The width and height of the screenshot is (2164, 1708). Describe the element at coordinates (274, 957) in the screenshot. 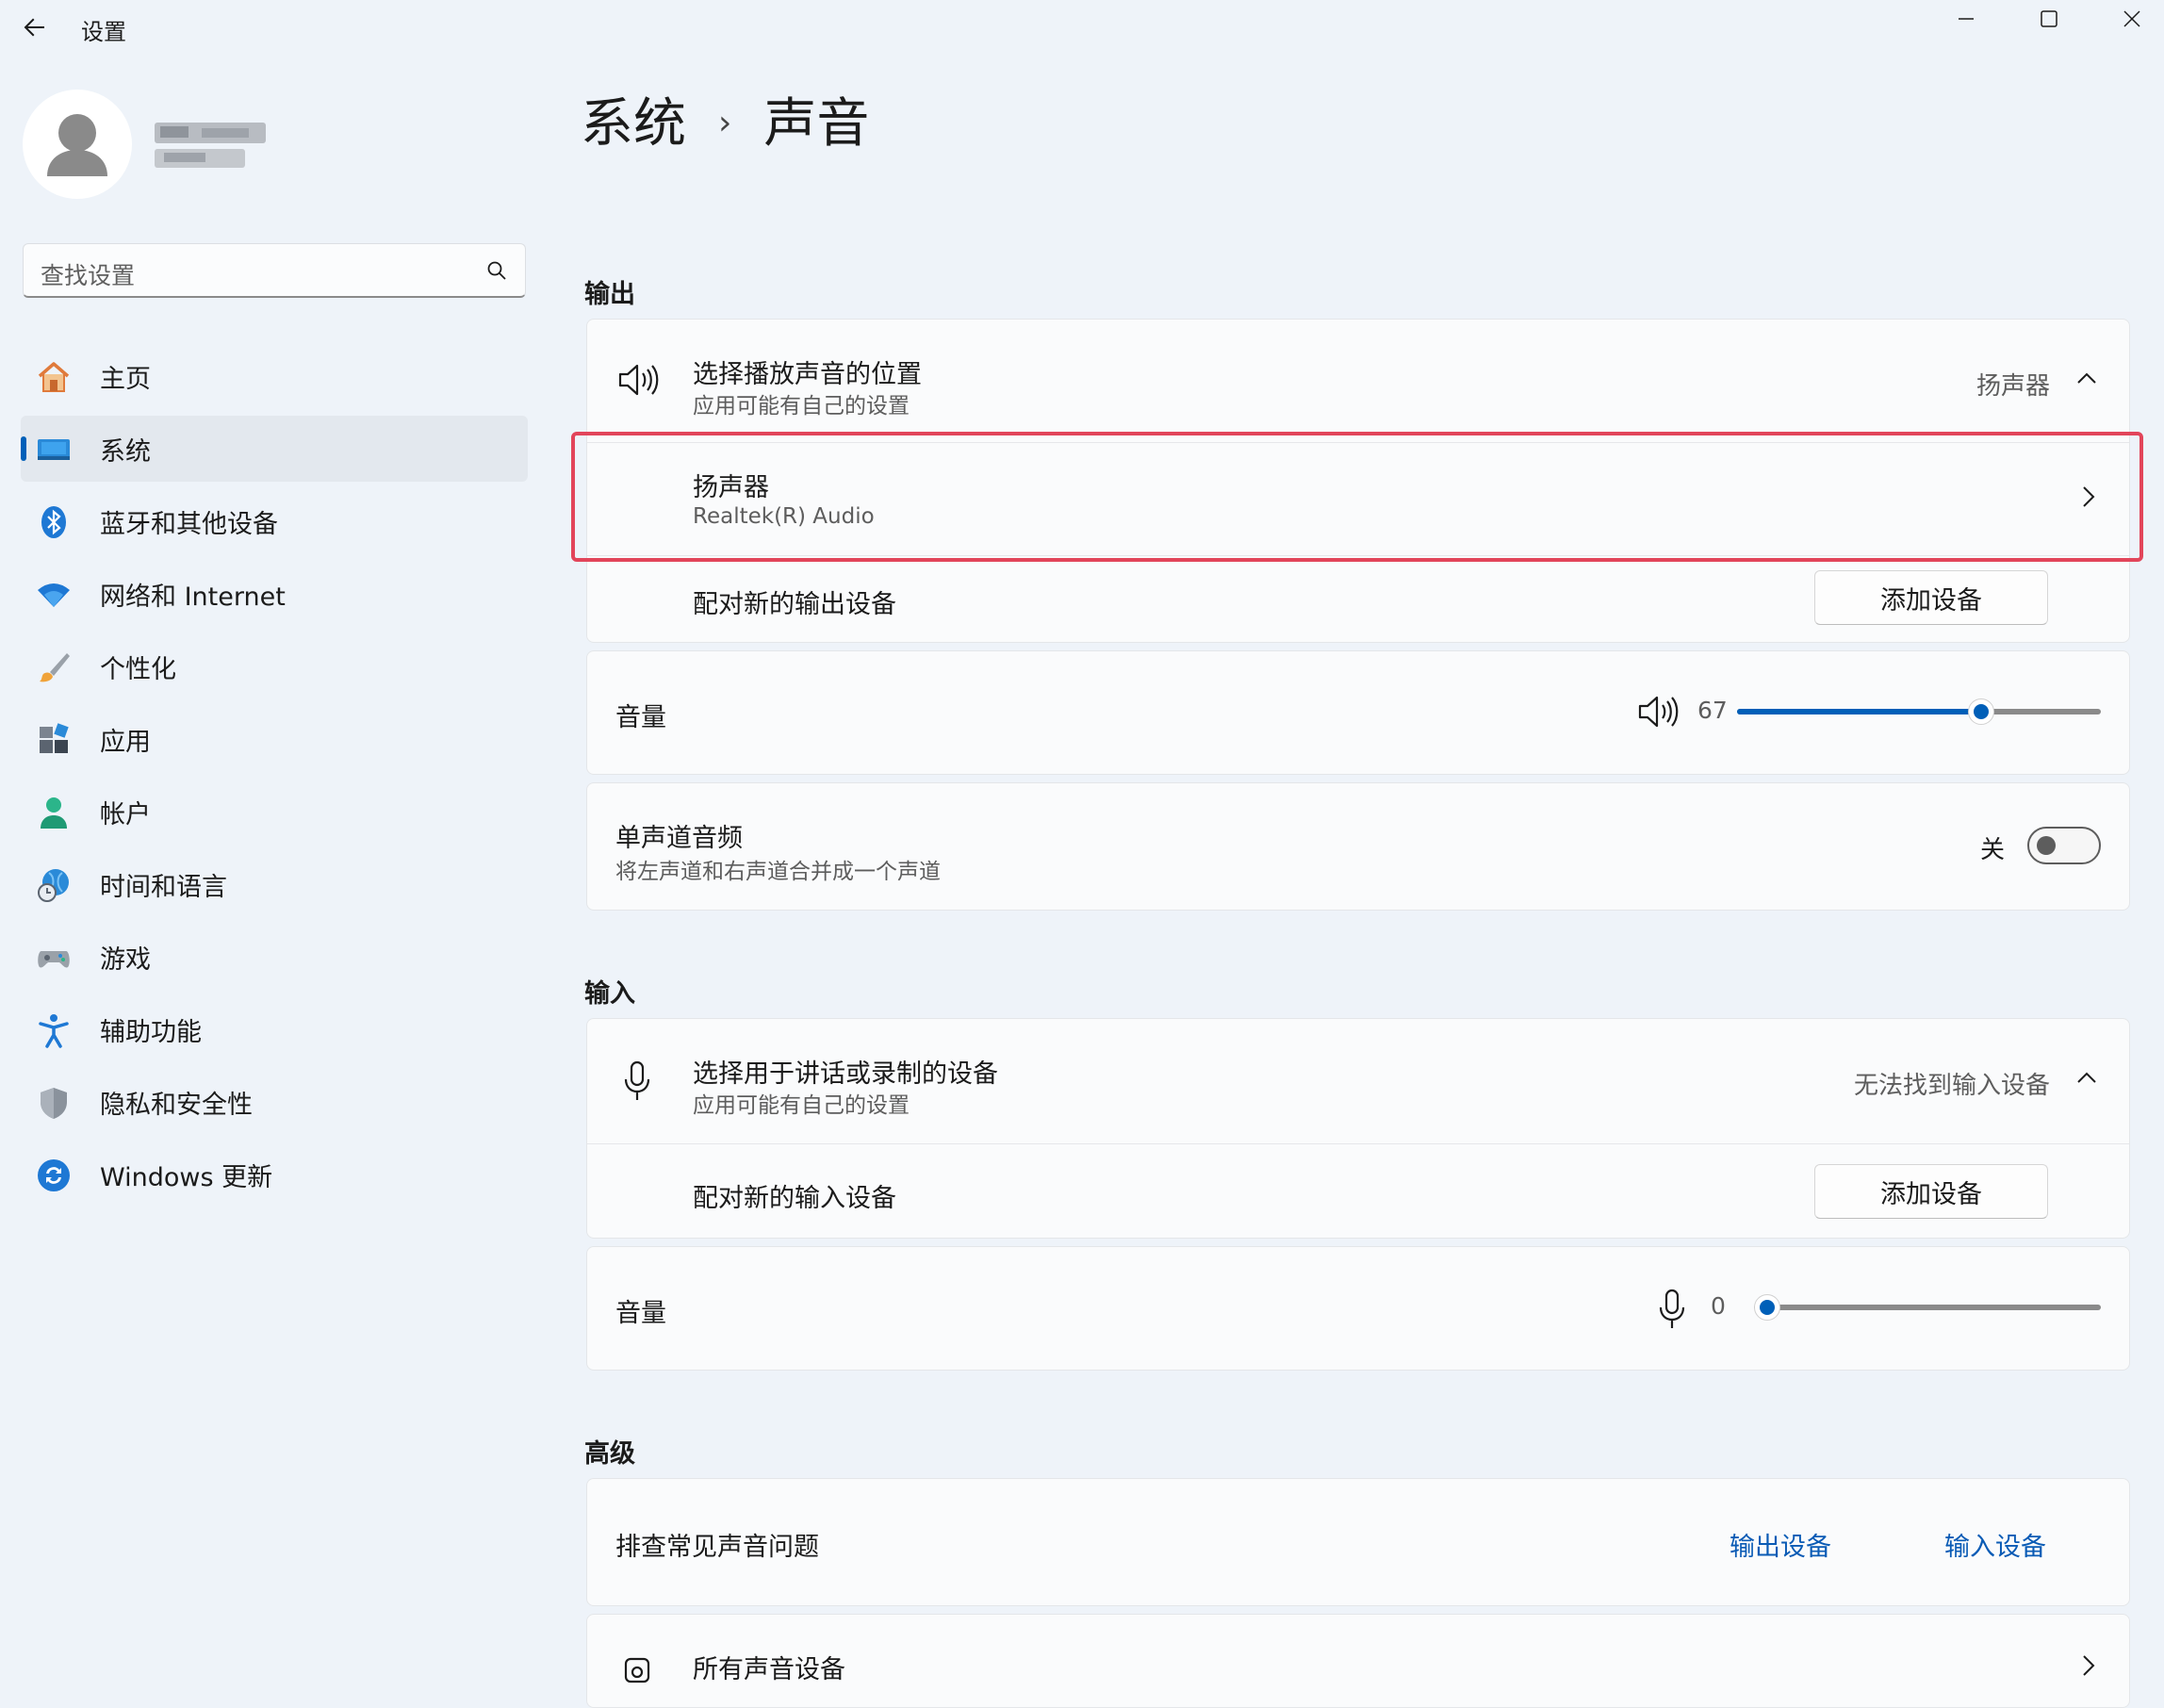

I see `sidebar-item-gaming: 游戏` at that location.